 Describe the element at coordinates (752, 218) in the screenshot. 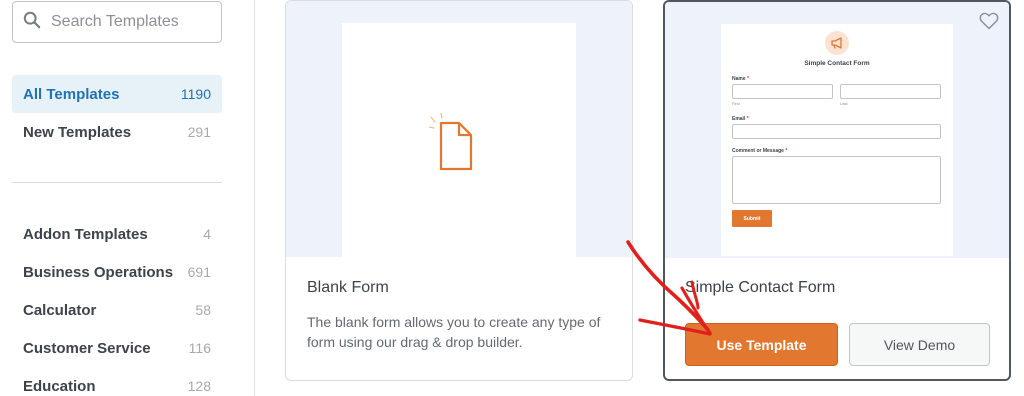

I see `preview-submit-button: Submit` at that location.